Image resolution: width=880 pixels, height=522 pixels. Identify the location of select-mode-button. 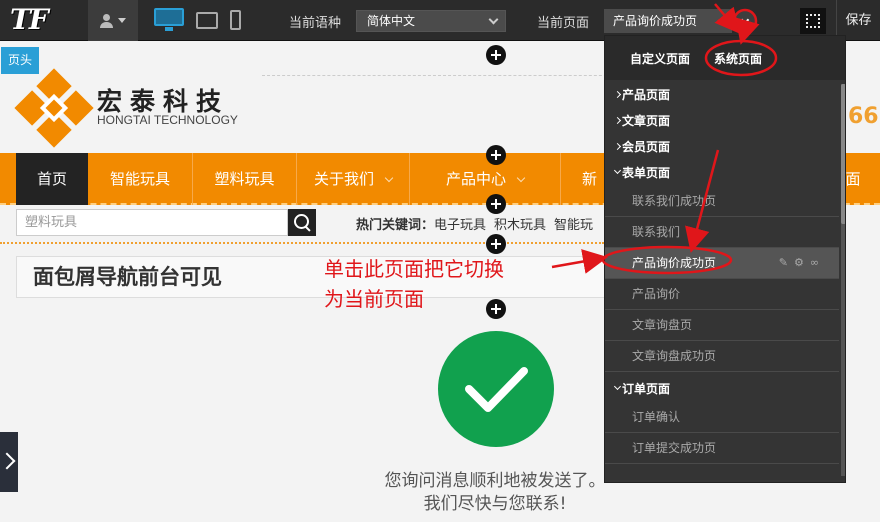
(813, 21).